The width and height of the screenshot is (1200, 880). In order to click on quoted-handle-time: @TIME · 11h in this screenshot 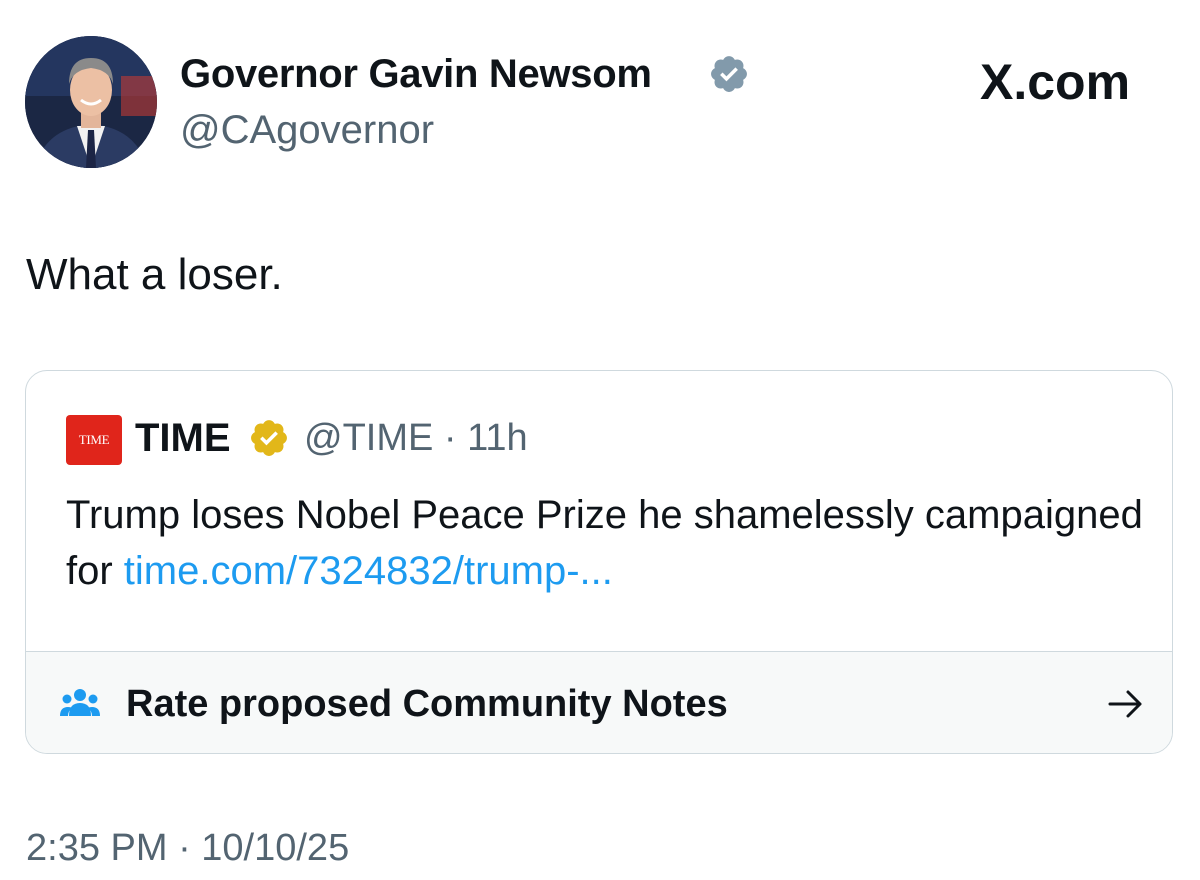, I will do `click(416, 438)`.